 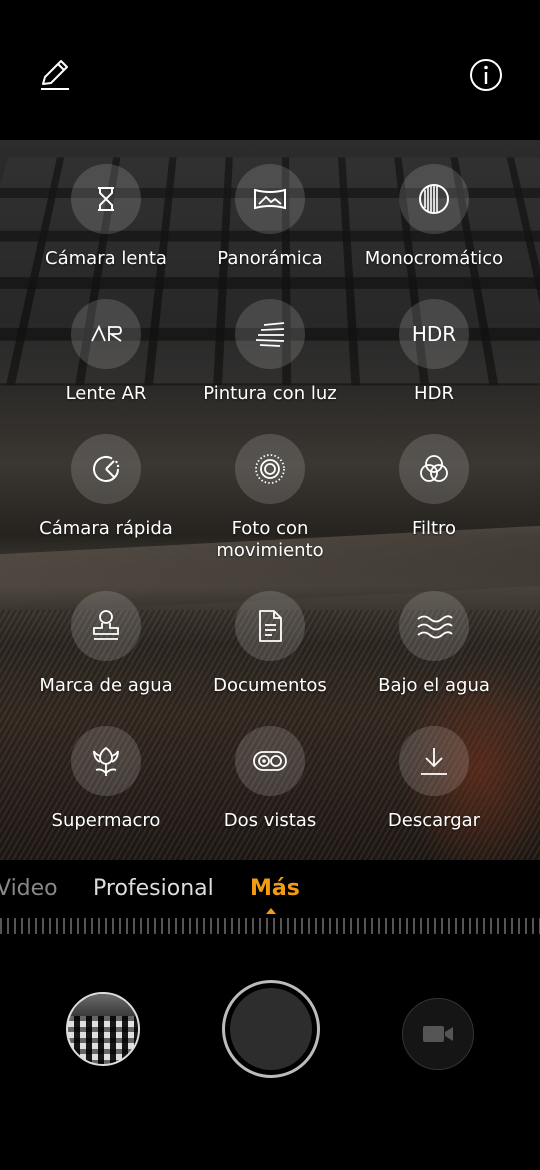 I want to click on ar-lens-icon, so click(x=106, y=334).